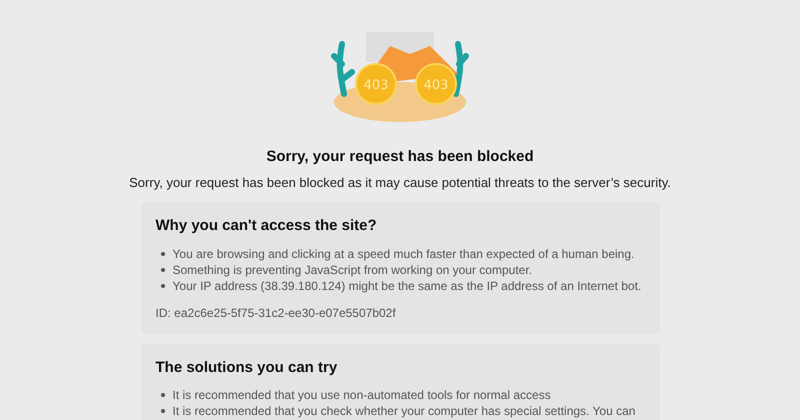  I want to click on list-item: Something is preventing JavaScript from working on your computer., so click(352, 270).